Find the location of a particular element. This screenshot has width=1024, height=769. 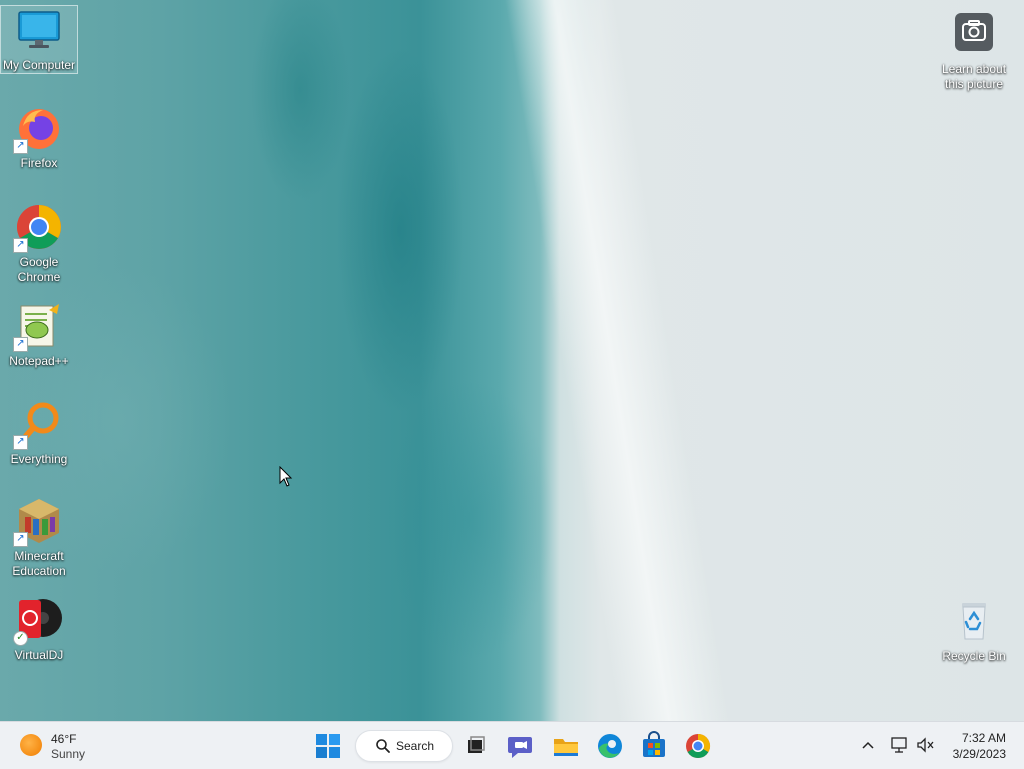

desktop-icon-learn-about-picture: Learn about this picture is located at coordinates (974, 51).